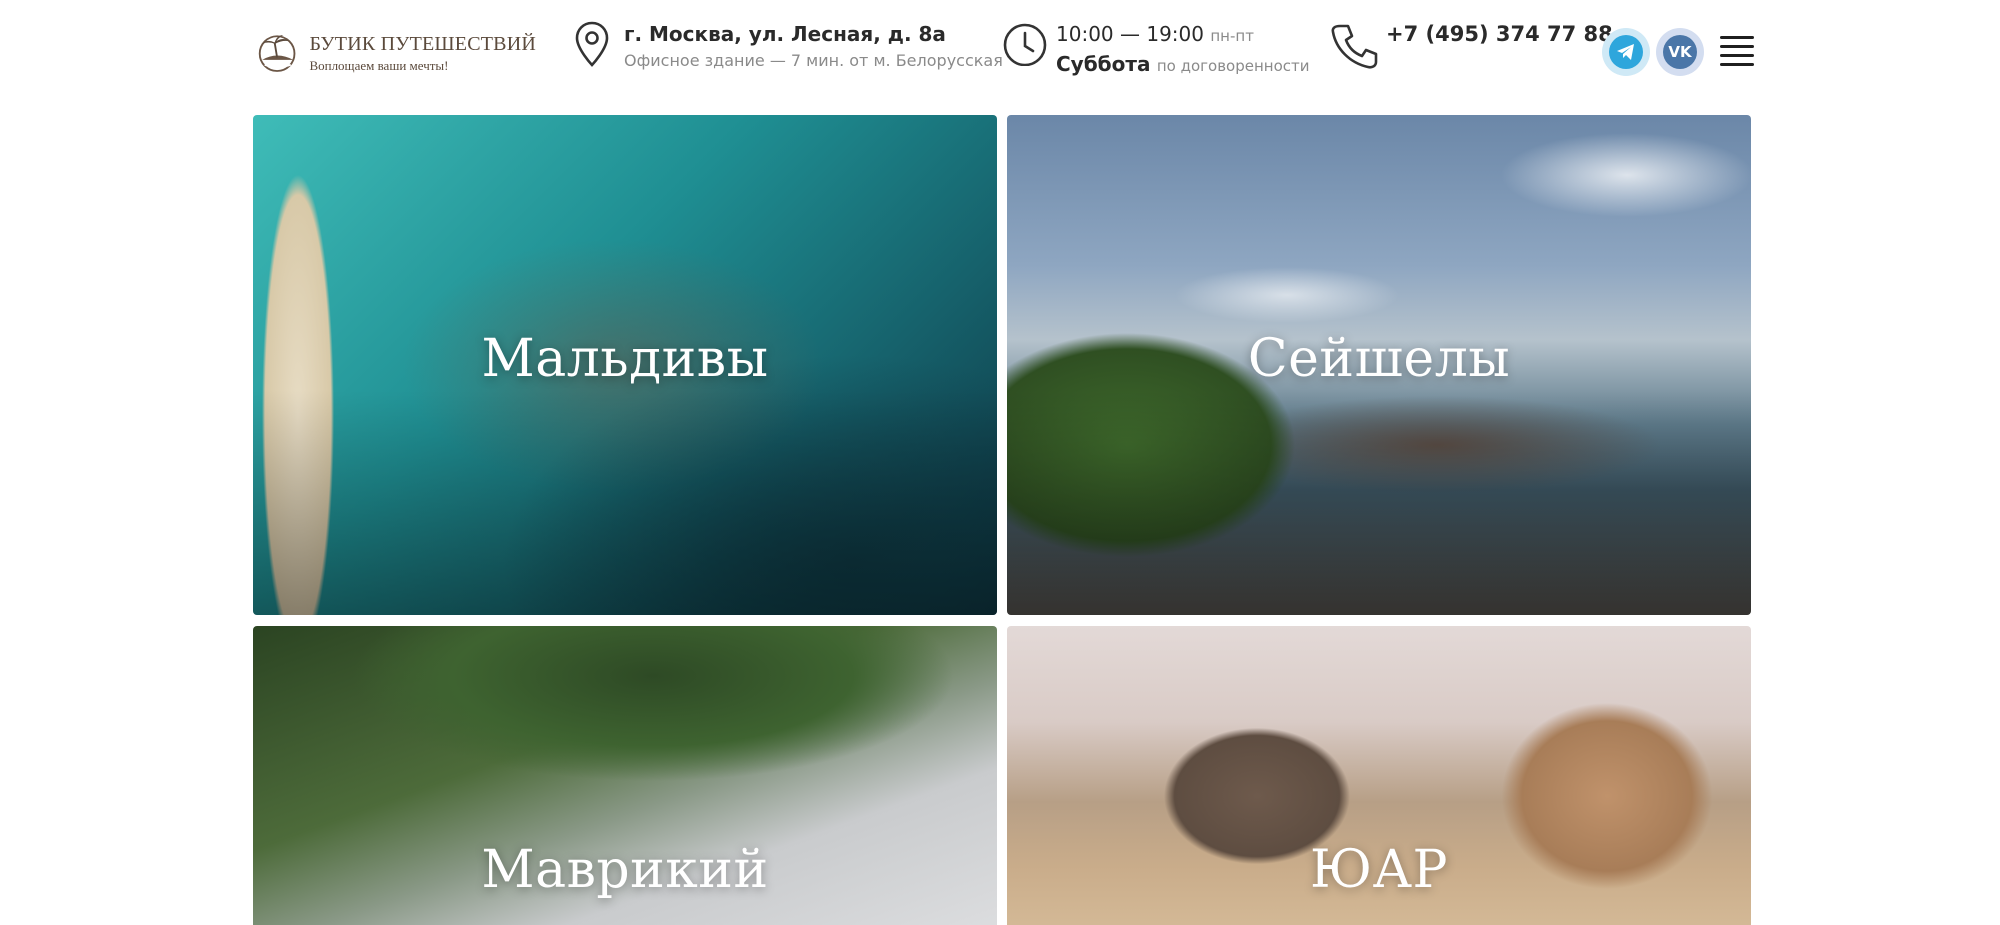 The width and height of the screenshot is (2000, 925). I want to click on hamburger-menu-icon, so click(1737, 51).